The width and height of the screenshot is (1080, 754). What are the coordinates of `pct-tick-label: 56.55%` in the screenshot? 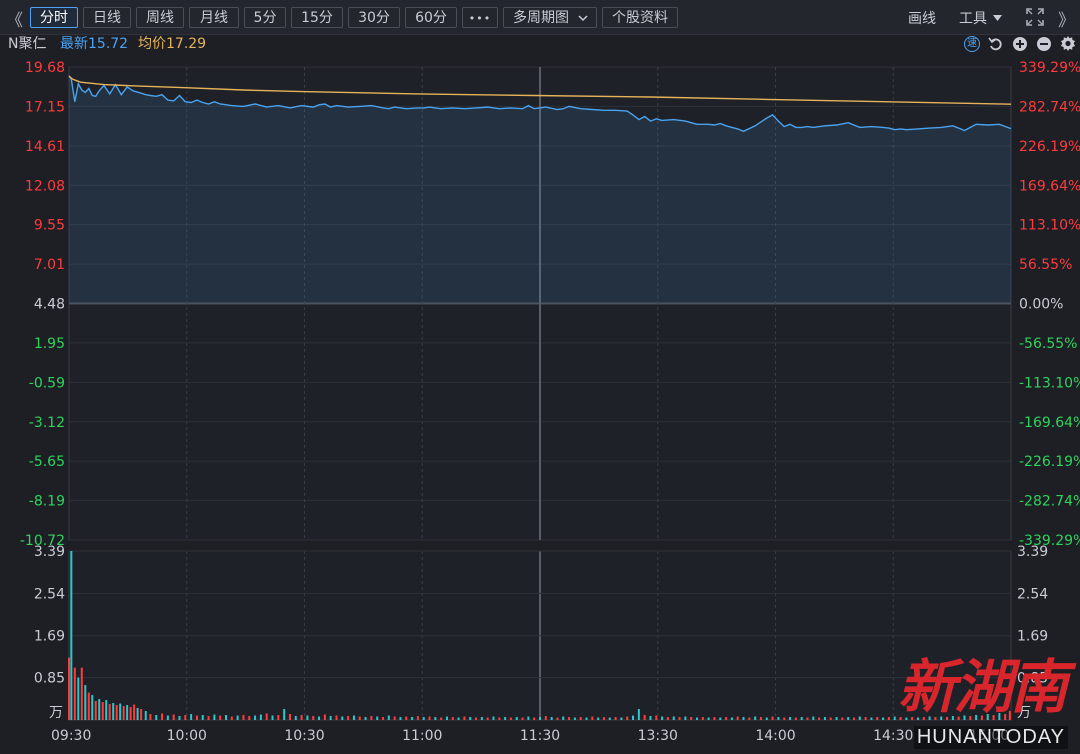 It's located at (1045, 265).